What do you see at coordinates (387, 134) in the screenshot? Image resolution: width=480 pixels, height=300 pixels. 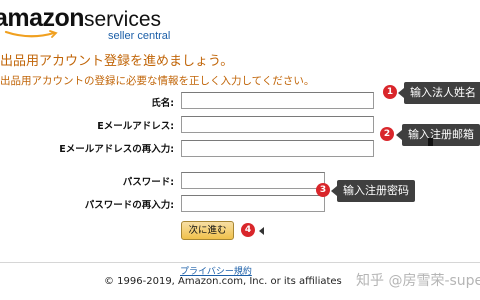 I see `annotation-badge-2: 2` at bounding box center [387, 134].